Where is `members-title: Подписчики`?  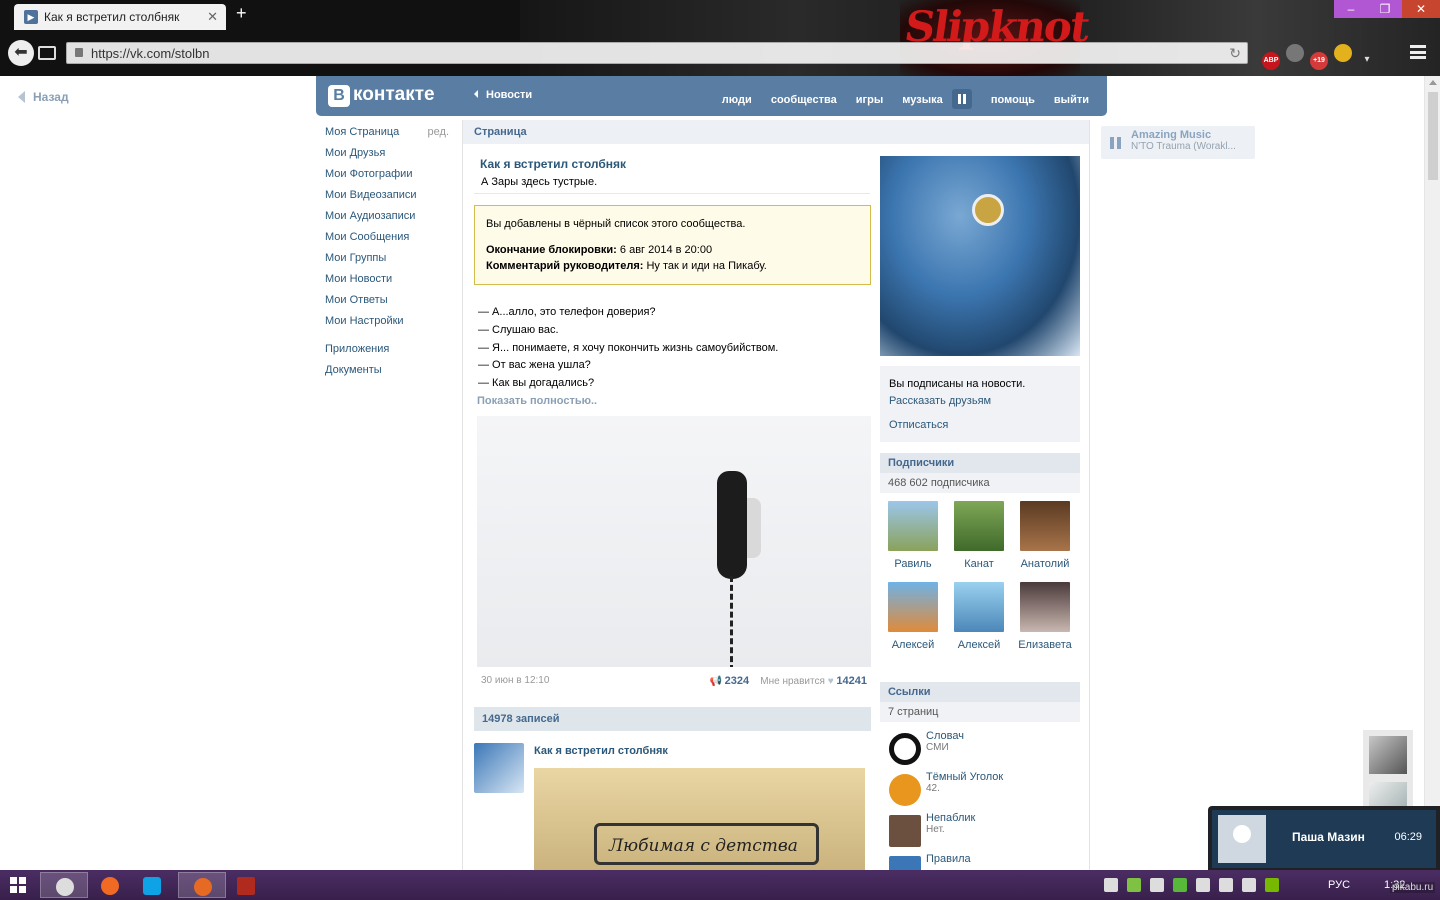 members-title: Подписчики is located at coordinates (980, 463).